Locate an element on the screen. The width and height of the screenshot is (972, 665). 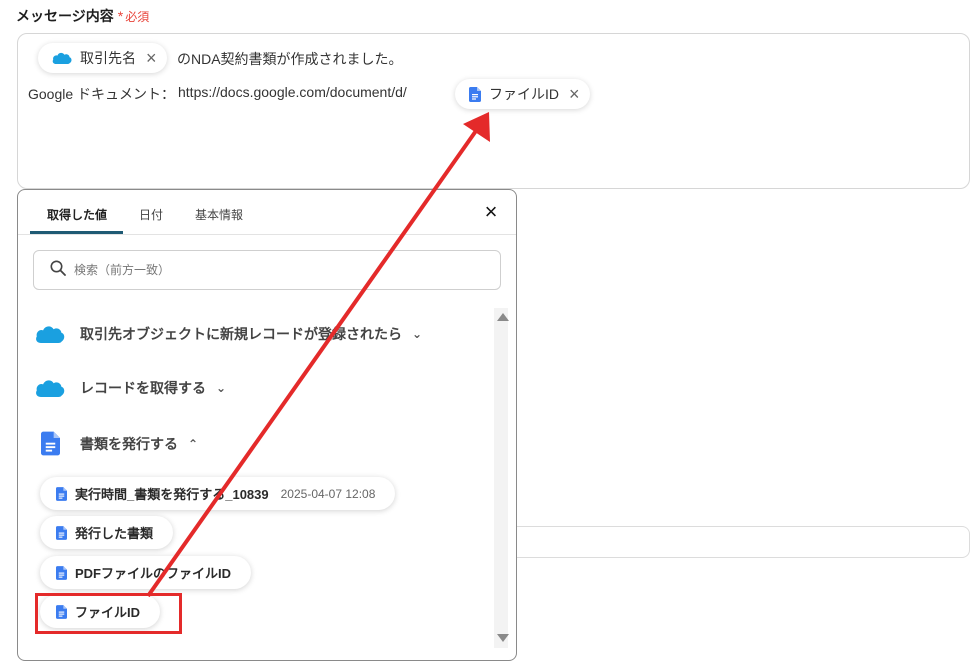
background-input is located at coordinates (743, 542).